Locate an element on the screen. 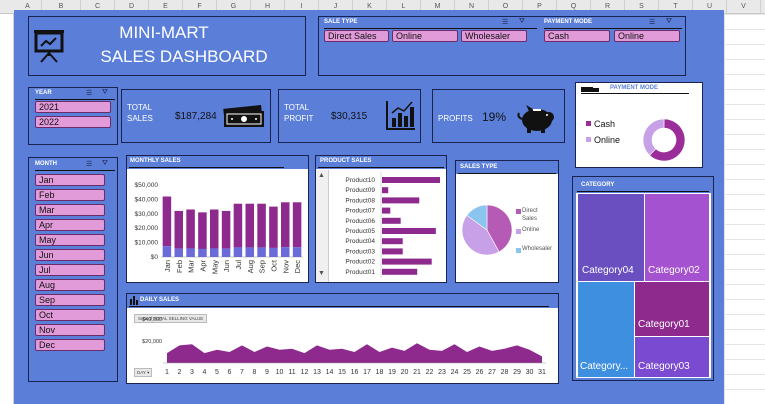 This screenshot has width=765, height=404. x-tick-label: 10 is located at coordinates (280, 372).